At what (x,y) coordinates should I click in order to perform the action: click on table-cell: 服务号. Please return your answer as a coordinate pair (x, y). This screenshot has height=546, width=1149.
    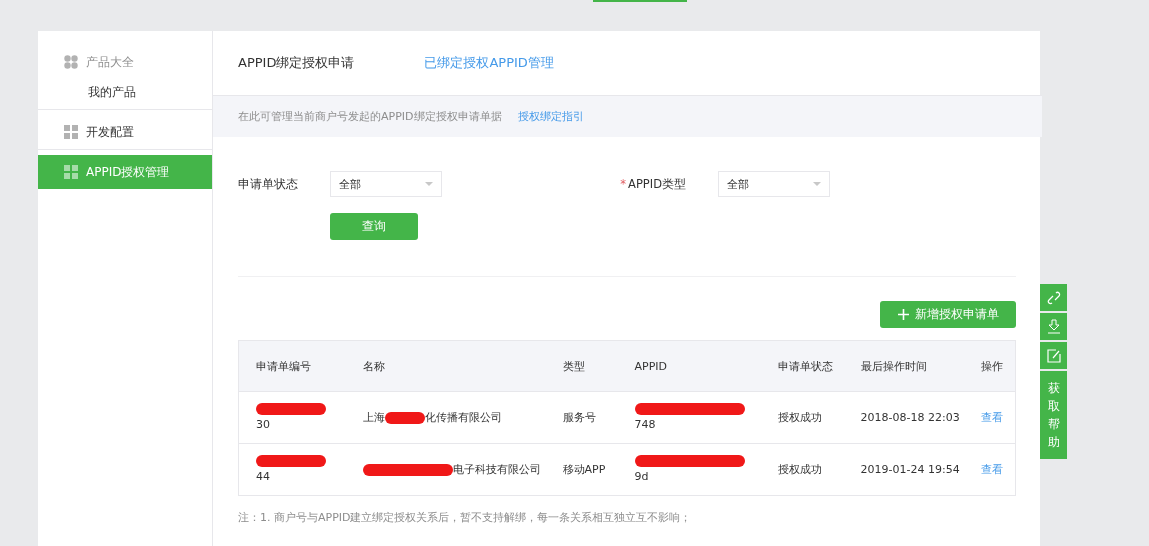
    Looking at the image, I should click on (579, 417).